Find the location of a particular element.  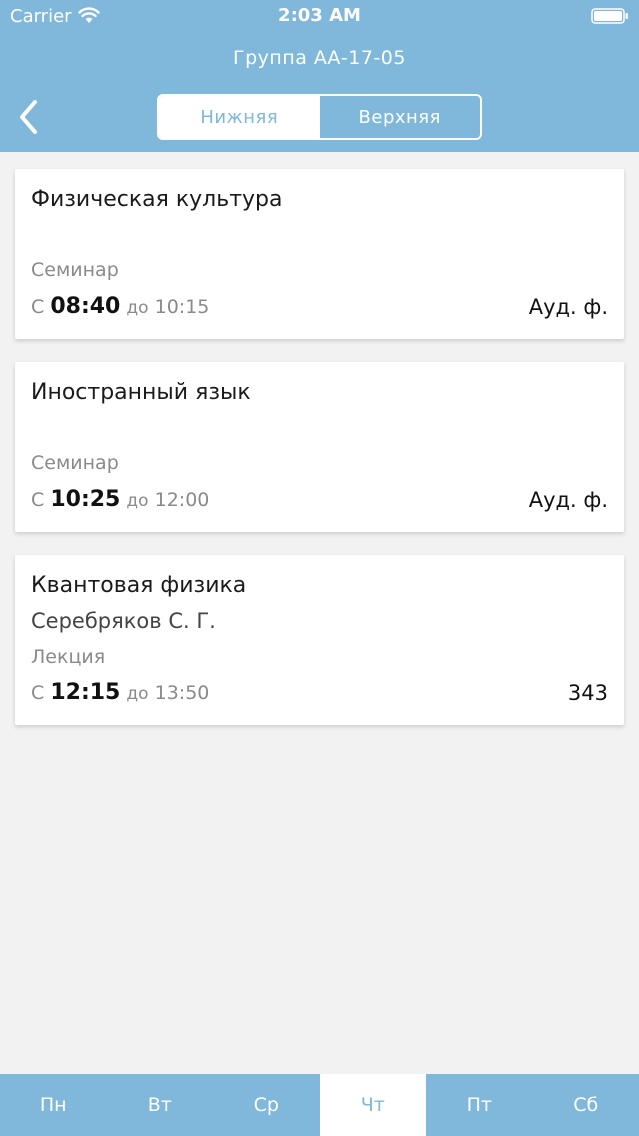

lesson-time: С 08:40 до 10:15 is located at coordinates (120, 306).